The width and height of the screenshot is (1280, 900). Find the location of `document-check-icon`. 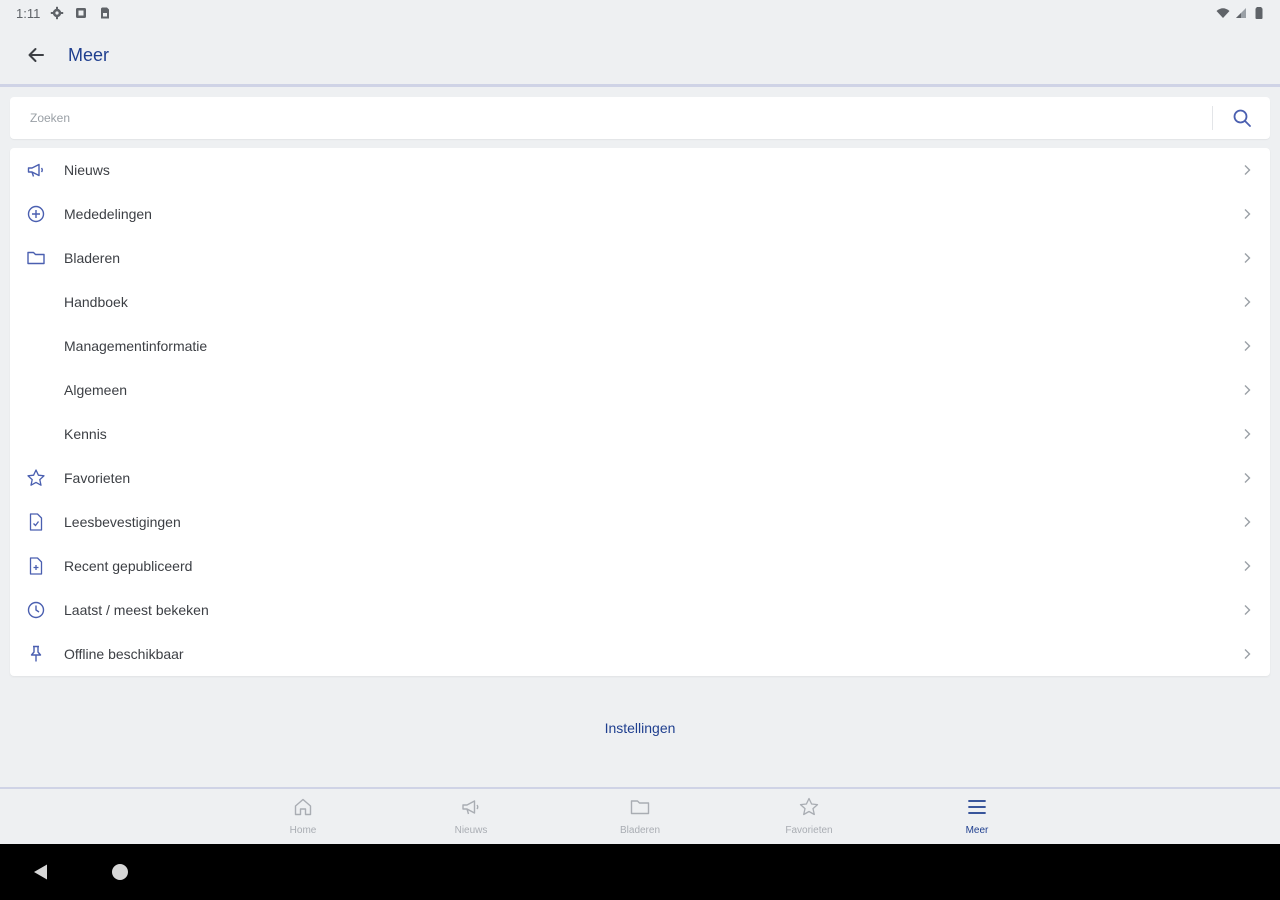

document-check-icon is located at coordinates (36, 522).